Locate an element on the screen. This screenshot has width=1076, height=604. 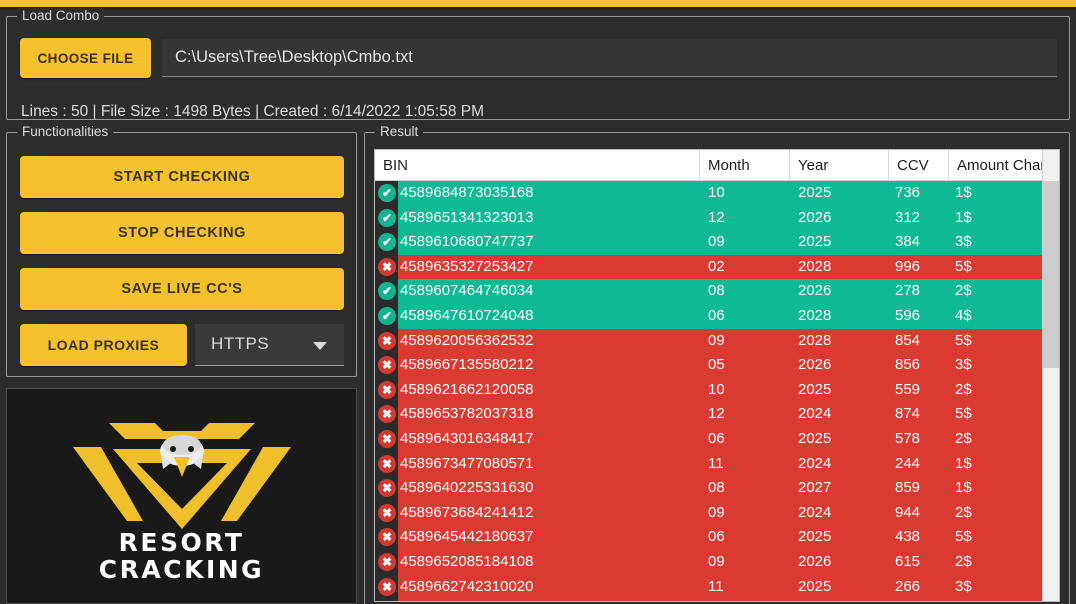
table-row: ✔ 4589610680747737 09 2025 384 3$ is located at coordinates (709, 242).